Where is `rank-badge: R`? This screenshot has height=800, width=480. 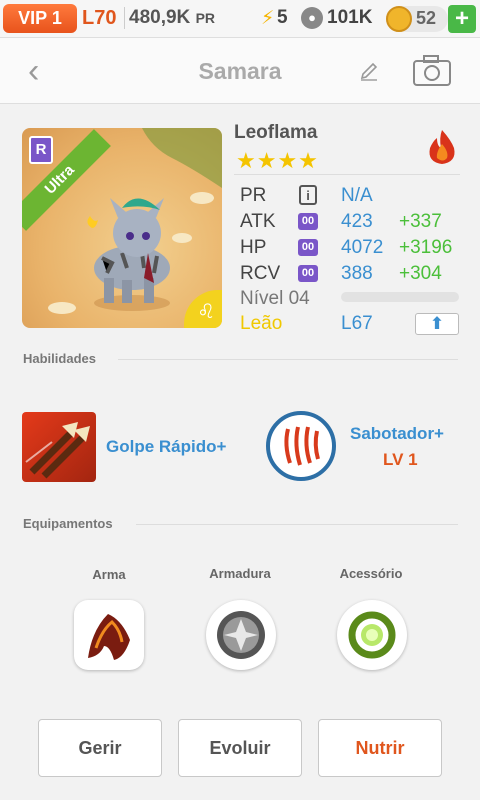 rank-badge: R is located at coordinates (41, 150).